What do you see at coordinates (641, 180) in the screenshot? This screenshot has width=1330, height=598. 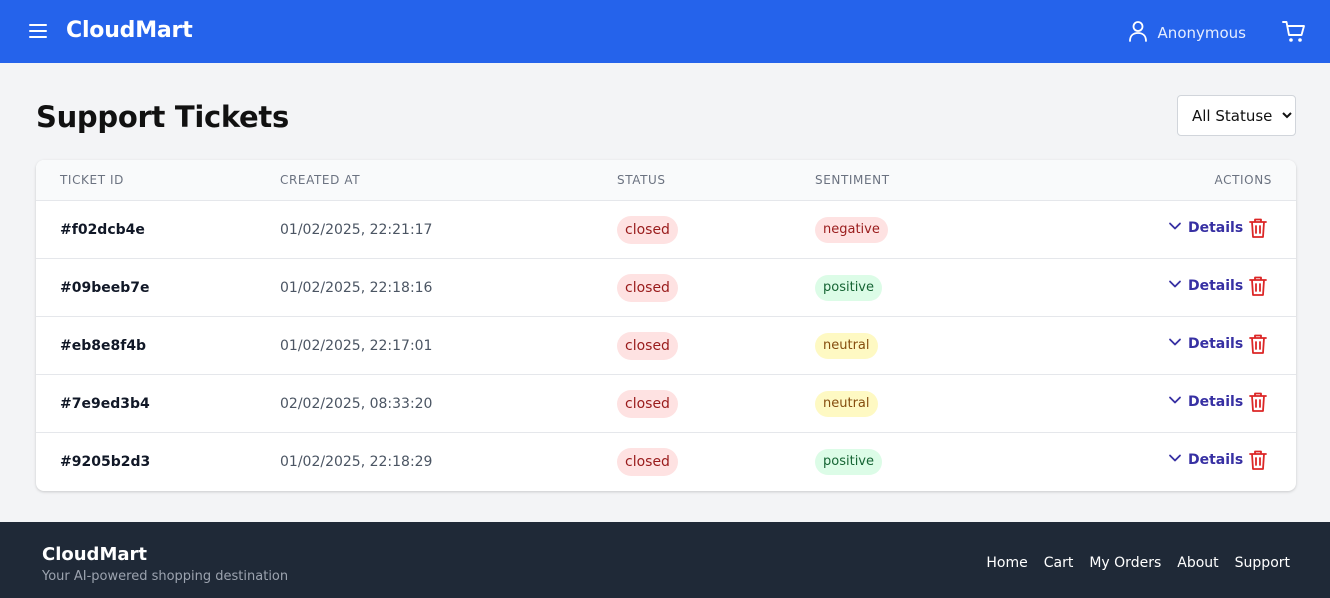 I see `column-header-status: STATUS` at bounding box center [641, 180].